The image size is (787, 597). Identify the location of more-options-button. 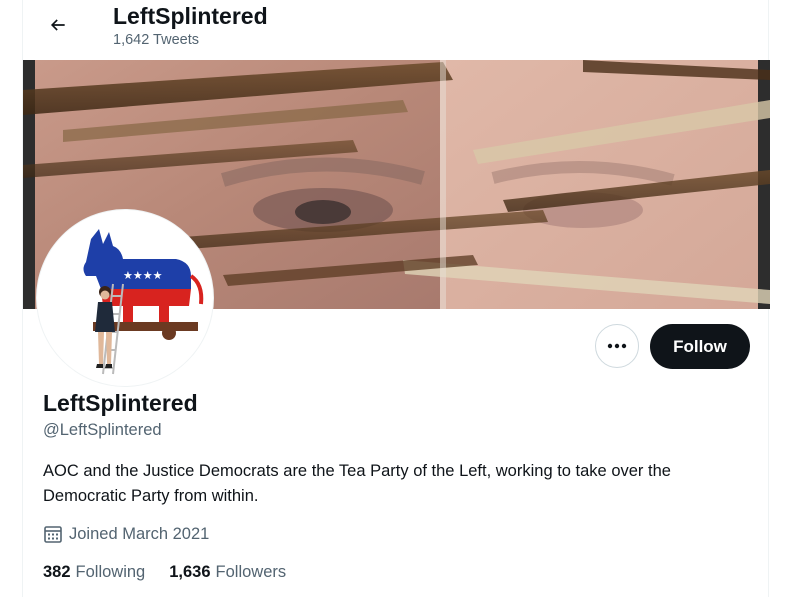
(617, 346).